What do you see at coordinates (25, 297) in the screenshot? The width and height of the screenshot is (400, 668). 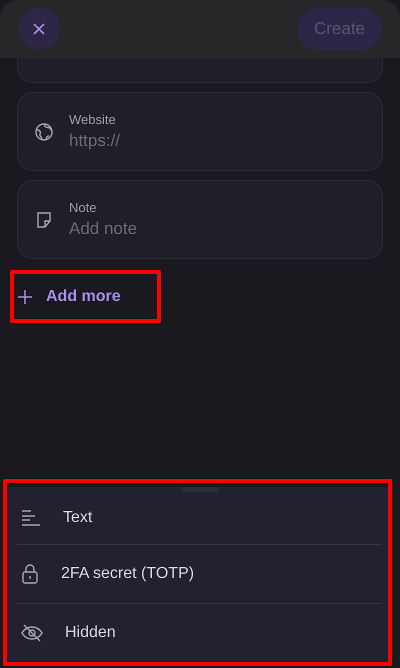 I see `plus-icon` at bounding box center [25, 297].